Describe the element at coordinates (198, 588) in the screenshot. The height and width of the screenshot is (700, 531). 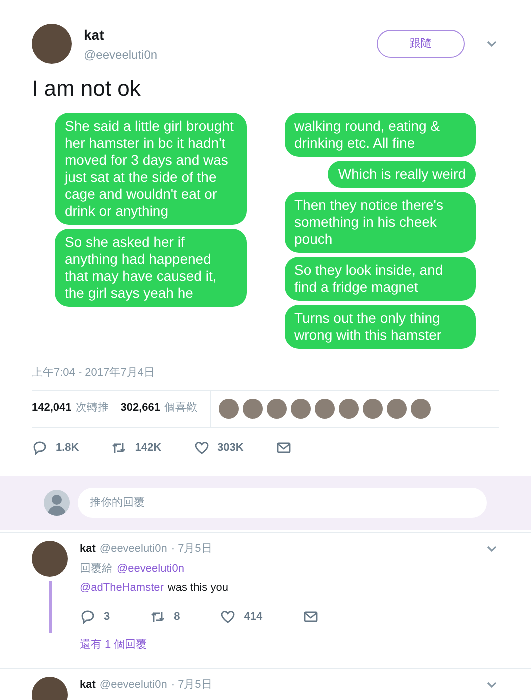
I see `reply-text: was this you` at that location.